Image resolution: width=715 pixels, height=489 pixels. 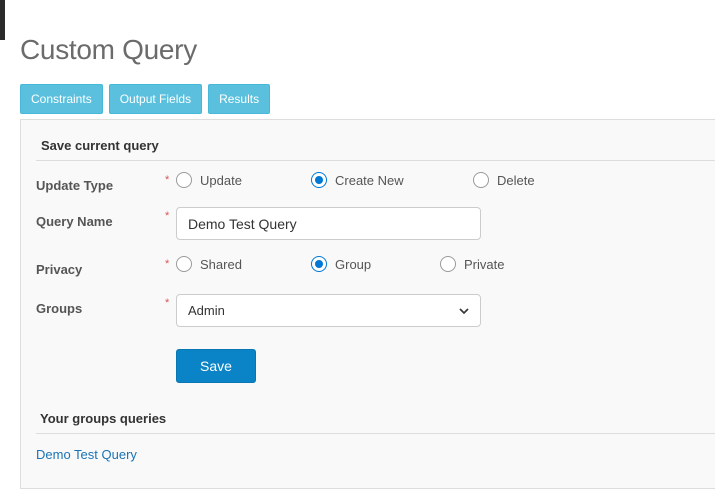 I want to click on radio-update-circle, so click(x=184, y=180).